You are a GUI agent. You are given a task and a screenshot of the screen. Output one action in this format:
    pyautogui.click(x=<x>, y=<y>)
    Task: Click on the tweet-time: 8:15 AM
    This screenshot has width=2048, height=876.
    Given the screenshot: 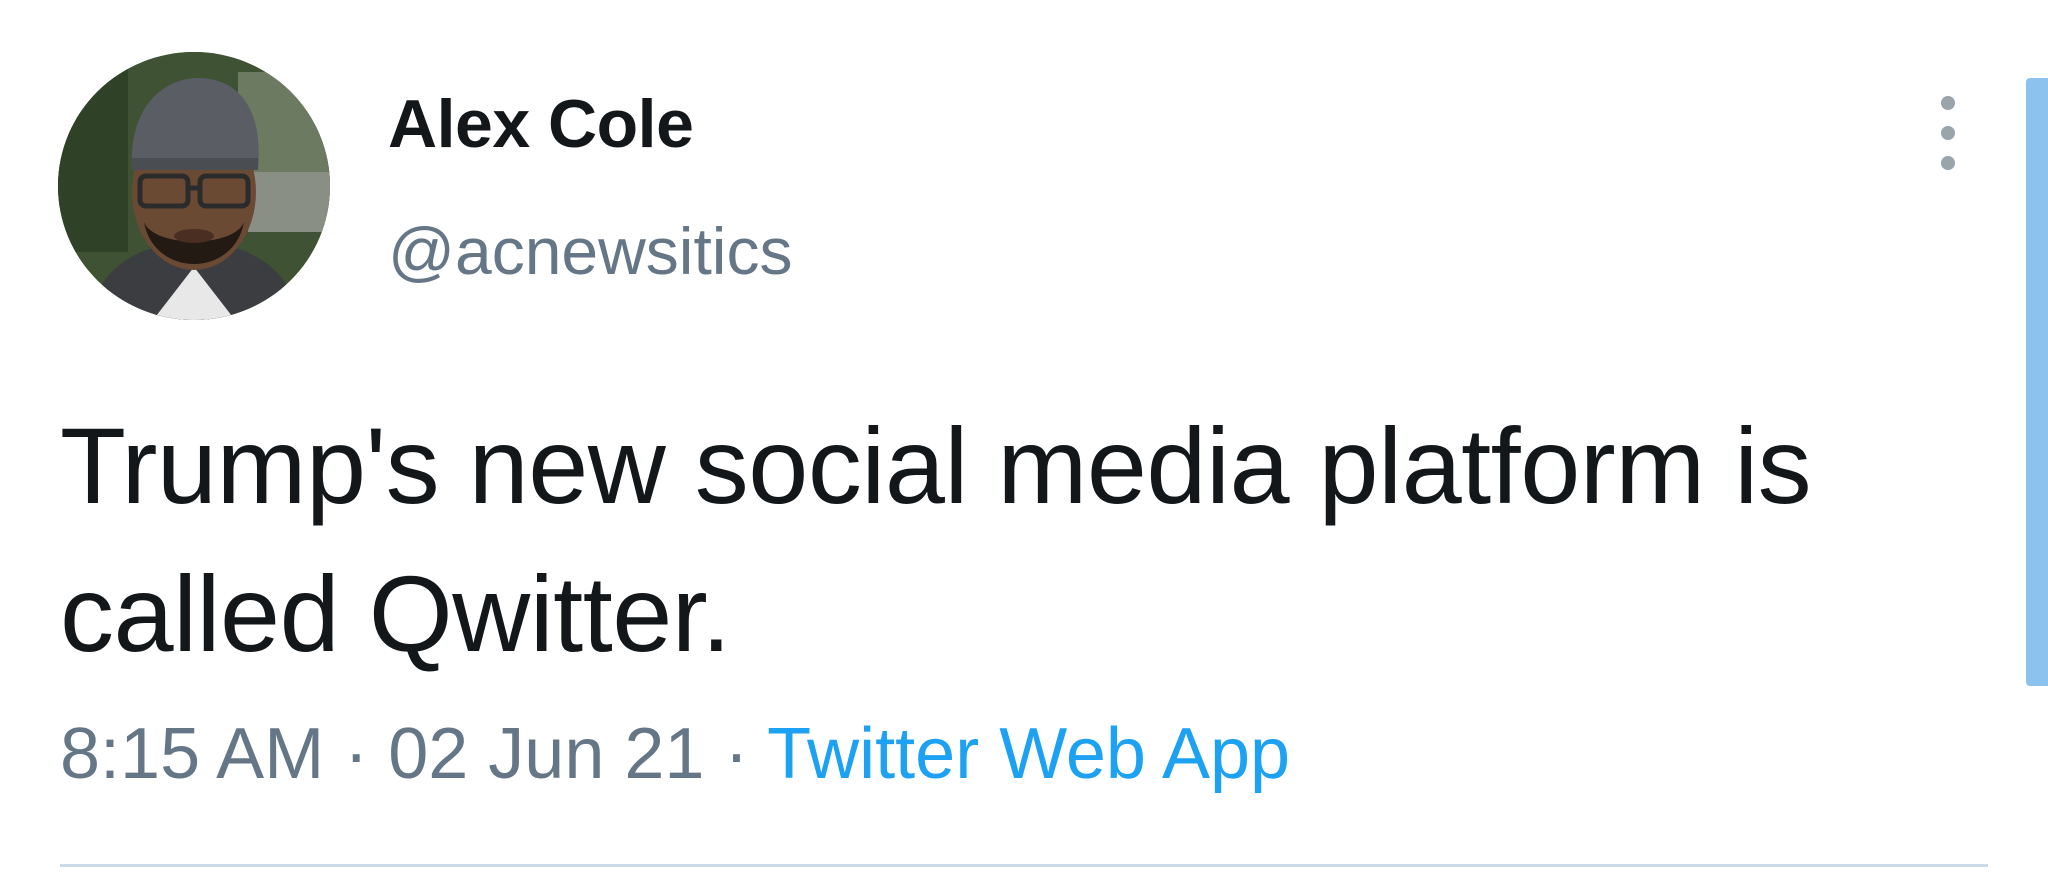 What is the action you would take?
    pyautogui.click(x=192, y=754)
    